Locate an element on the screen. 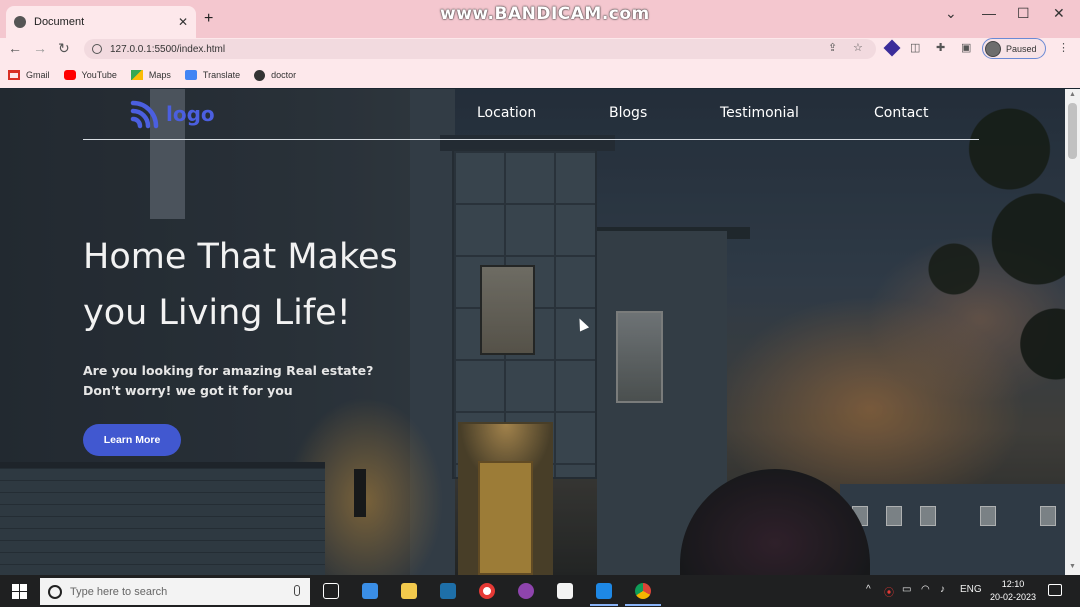 This screenshot has width=1080, height=607. nav-location: Location is located at coordinates (506, 113).